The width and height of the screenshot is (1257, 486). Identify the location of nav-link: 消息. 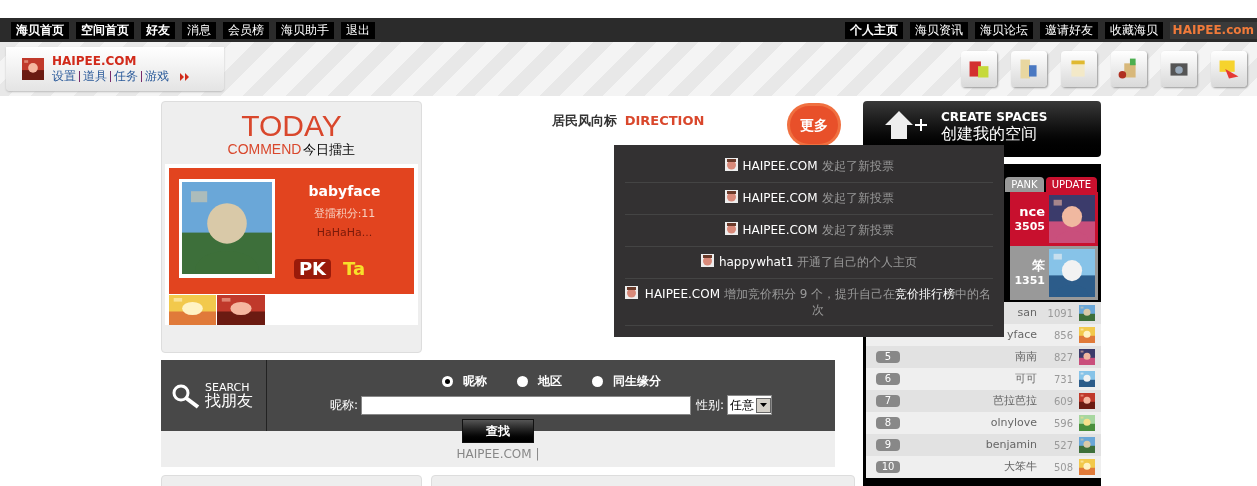
(199, 30).